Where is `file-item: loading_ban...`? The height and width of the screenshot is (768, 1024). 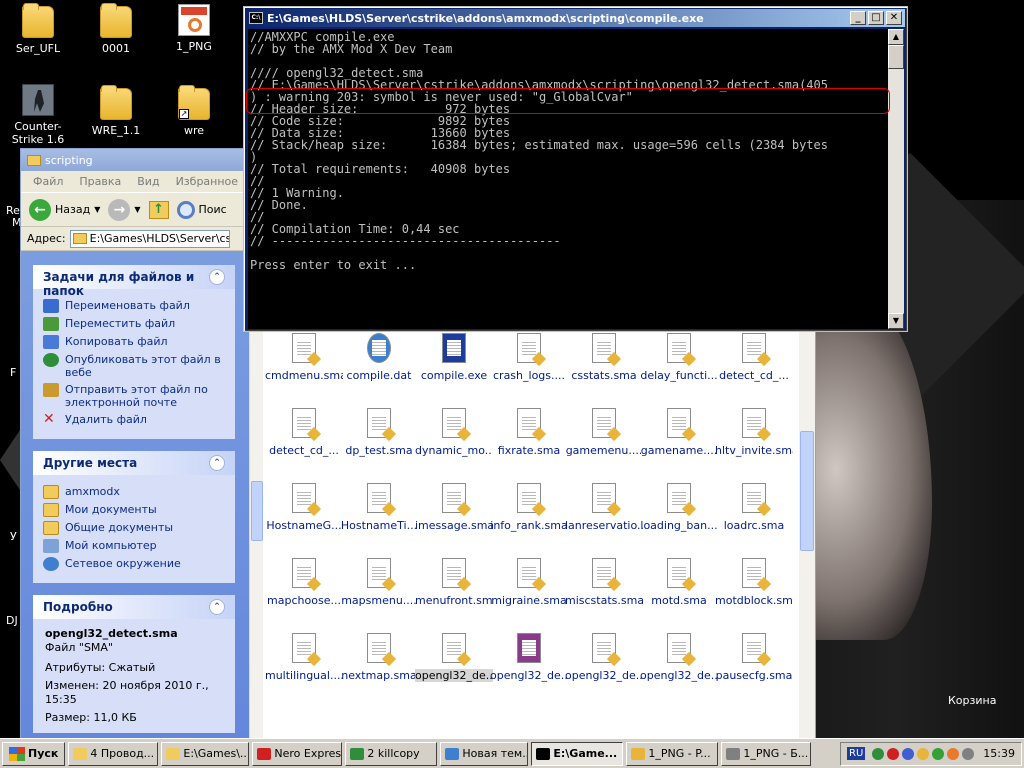
file-item: loading_ban... is located at coordinates (679, 507).